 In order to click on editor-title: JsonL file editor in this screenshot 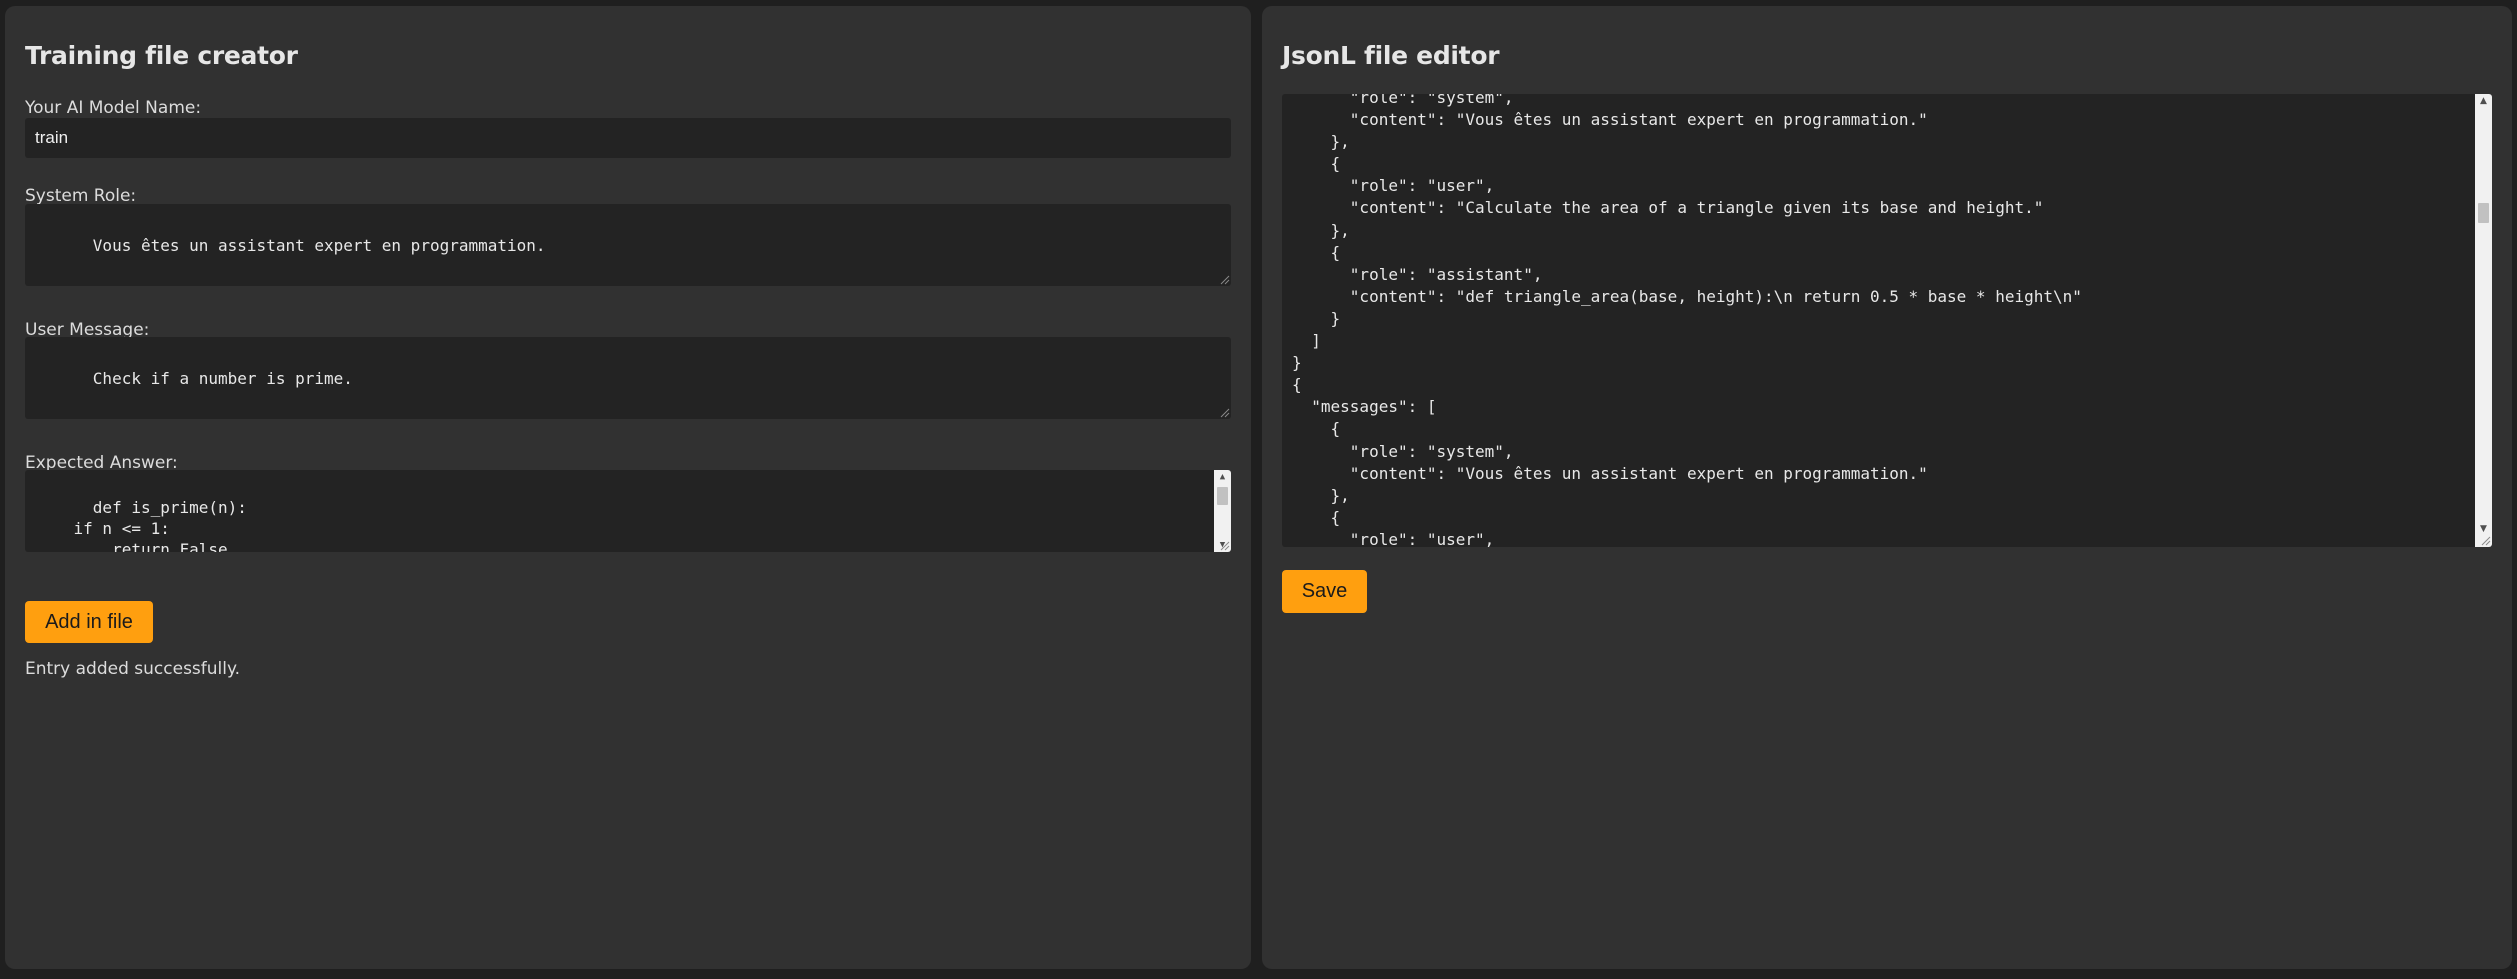, I will do `click(1391, 55)`.